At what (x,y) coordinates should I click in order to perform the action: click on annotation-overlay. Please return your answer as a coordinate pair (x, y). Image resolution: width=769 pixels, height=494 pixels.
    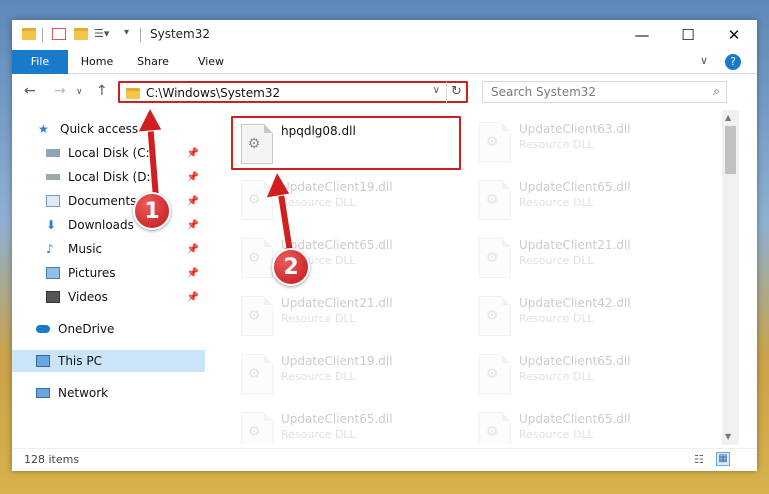
    Looking at the image, I should click on (215, 180).